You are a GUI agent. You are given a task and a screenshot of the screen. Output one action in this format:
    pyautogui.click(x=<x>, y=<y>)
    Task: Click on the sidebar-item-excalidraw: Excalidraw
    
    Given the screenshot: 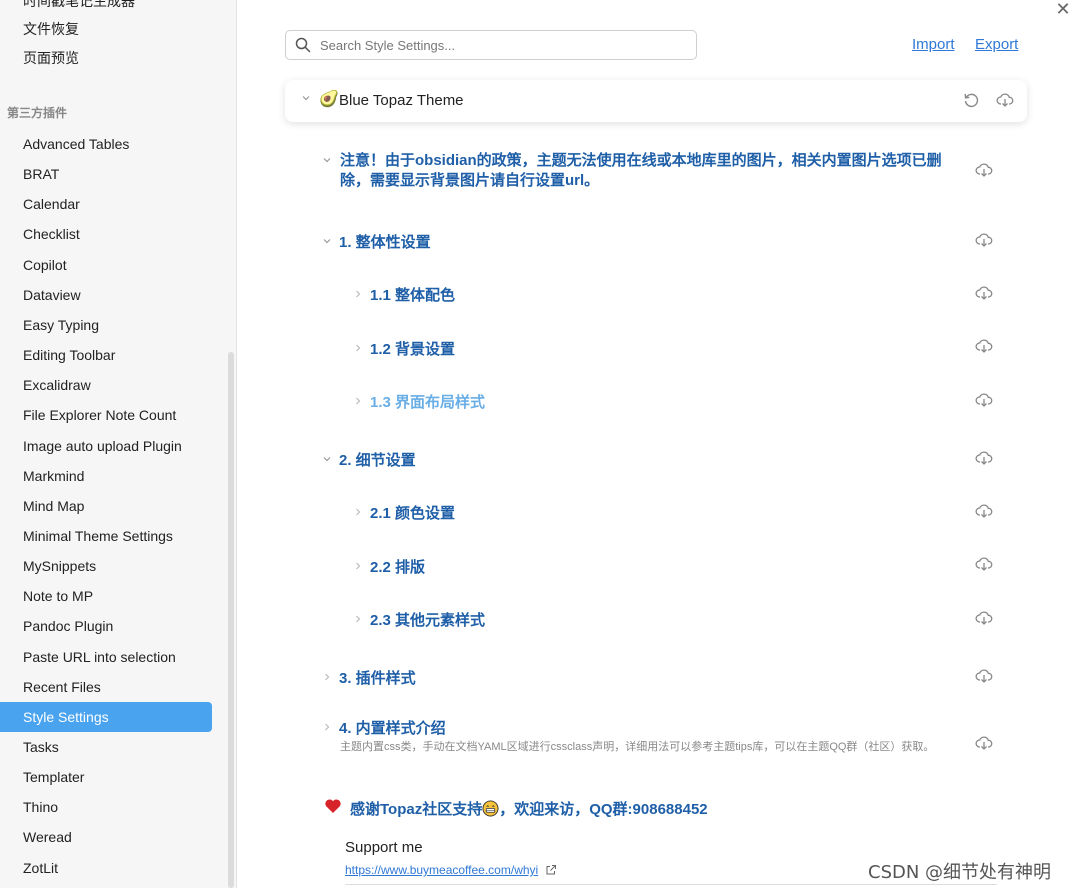 What is the action you would take?
    pyautogui.click(x=106, y=385)
    